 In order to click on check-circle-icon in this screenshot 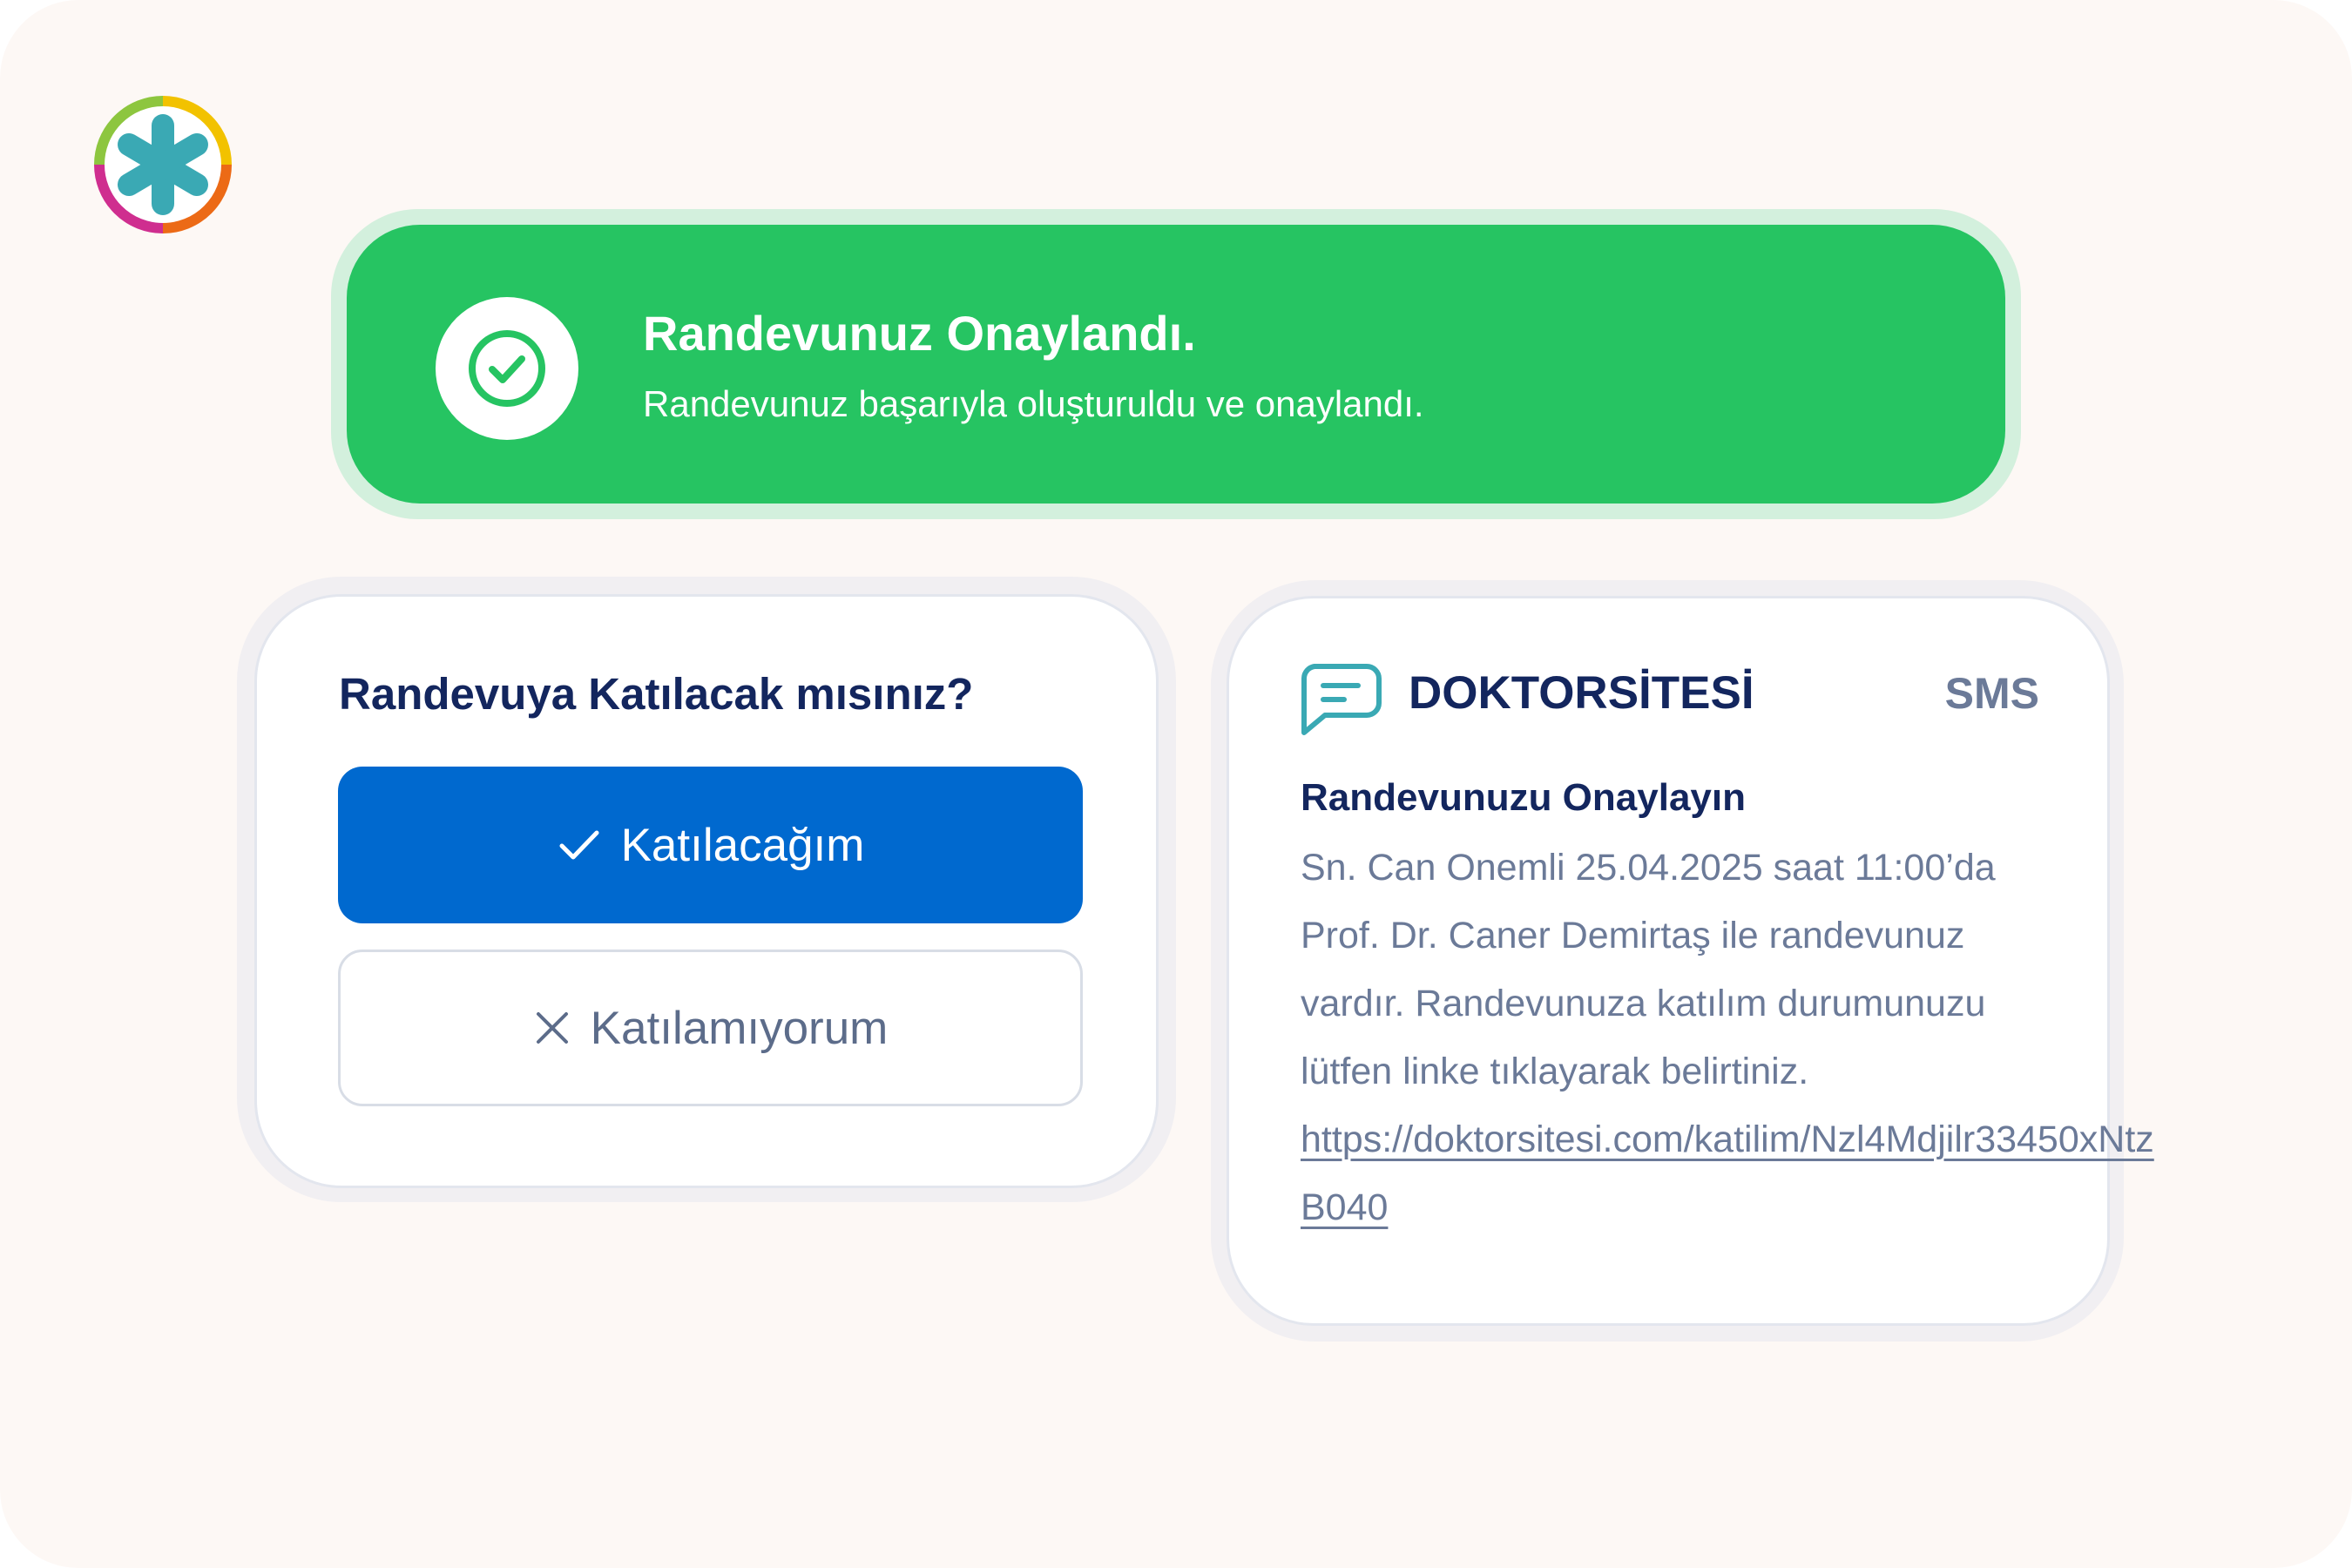, I will do `click(507, 368)`.